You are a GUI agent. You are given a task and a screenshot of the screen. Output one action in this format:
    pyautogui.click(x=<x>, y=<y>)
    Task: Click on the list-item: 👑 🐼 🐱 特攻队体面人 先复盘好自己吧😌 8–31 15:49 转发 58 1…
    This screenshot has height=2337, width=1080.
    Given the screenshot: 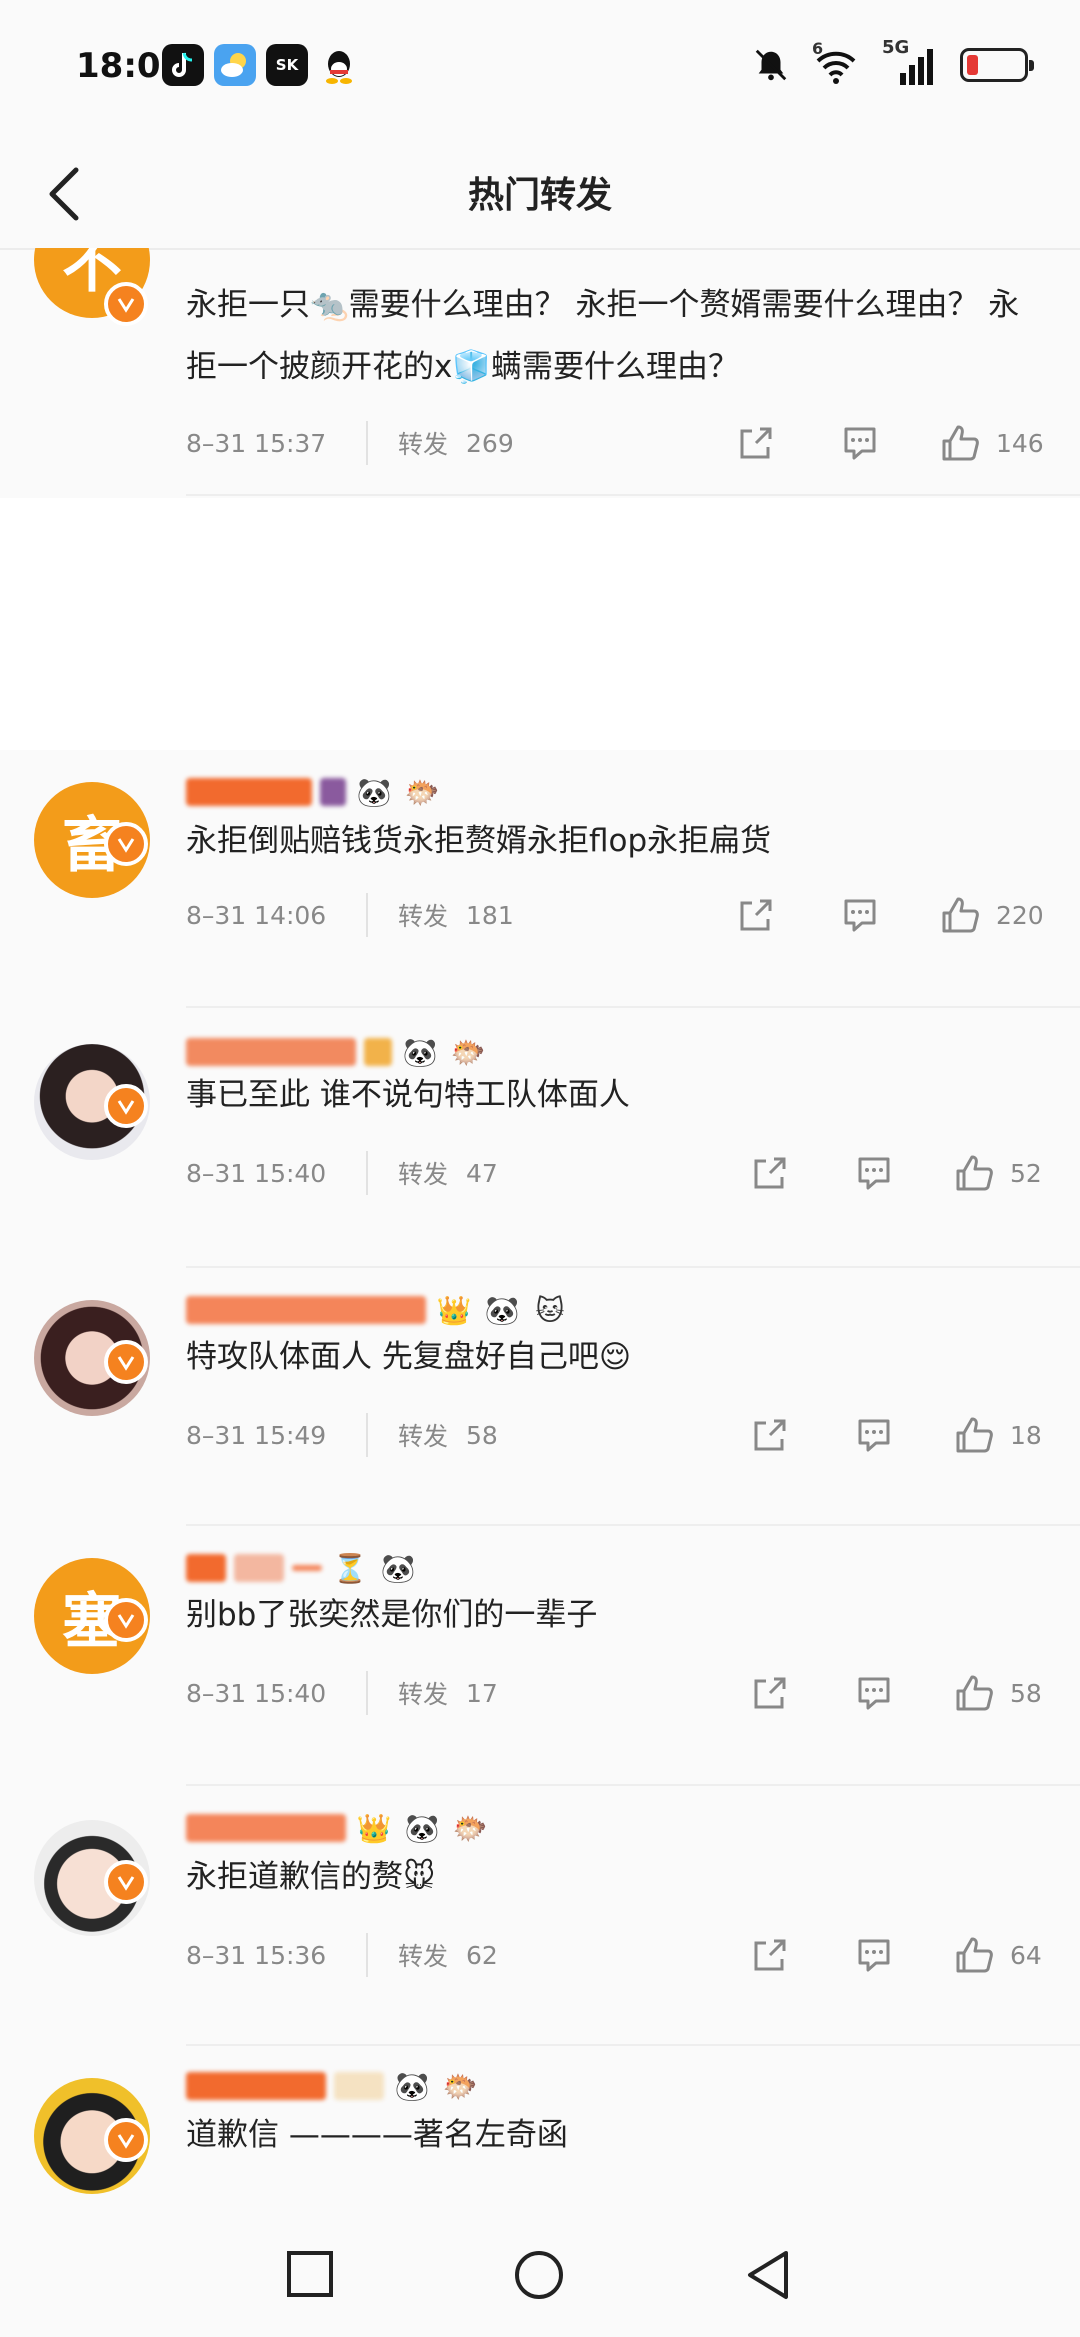 What is the action you would take?
    pyautogui.click(x=540, y=1399)
    